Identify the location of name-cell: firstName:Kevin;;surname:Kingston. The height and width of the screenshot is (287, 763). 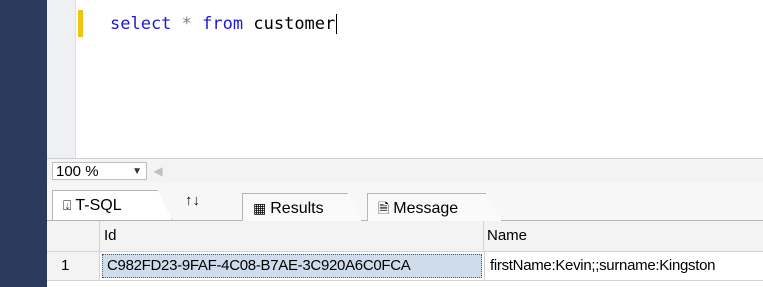
(625, 266).